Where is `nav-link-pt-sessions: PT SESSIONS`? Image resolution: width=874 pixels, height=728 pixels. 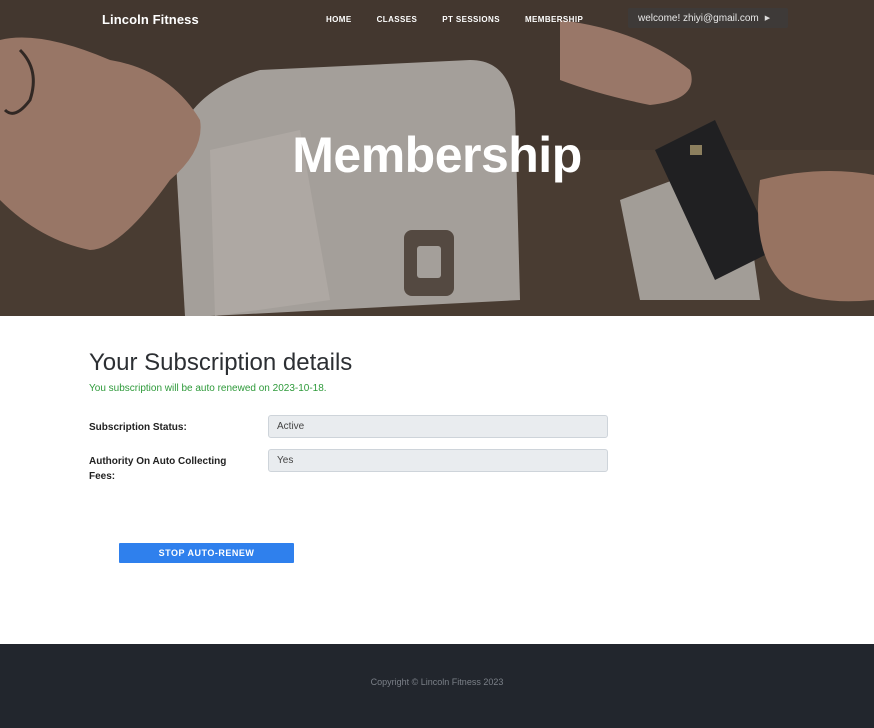
nav-link-pt-sessions: PT SESSIONS is located at coordinates (471, 19).